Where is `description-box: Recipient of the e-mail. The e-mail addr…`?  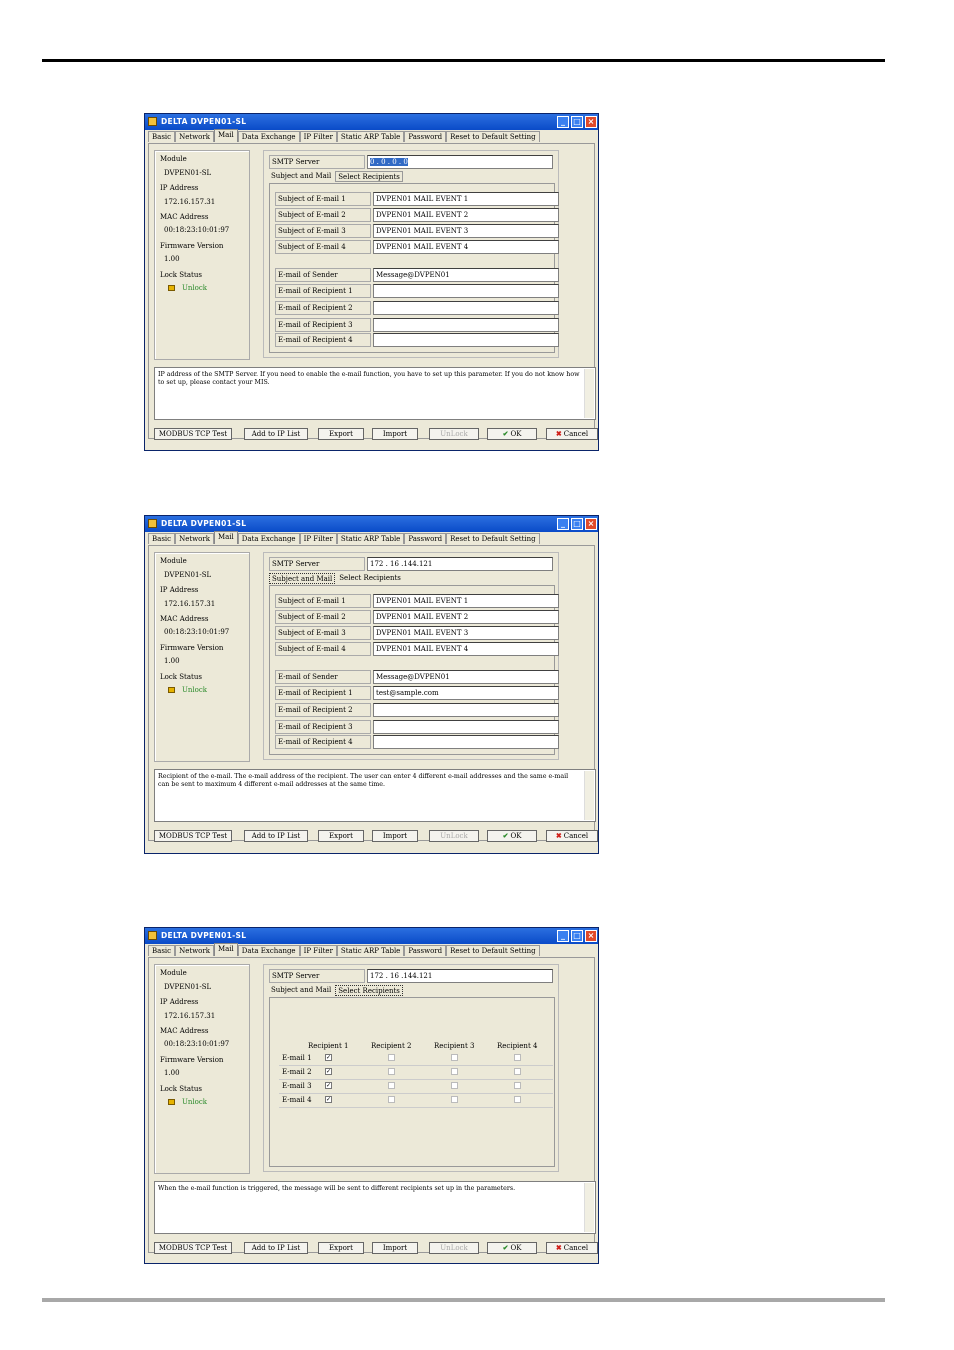 description-box: Recipient of the e-mail. The e-mail addr… is located at coordinates (375, 795).